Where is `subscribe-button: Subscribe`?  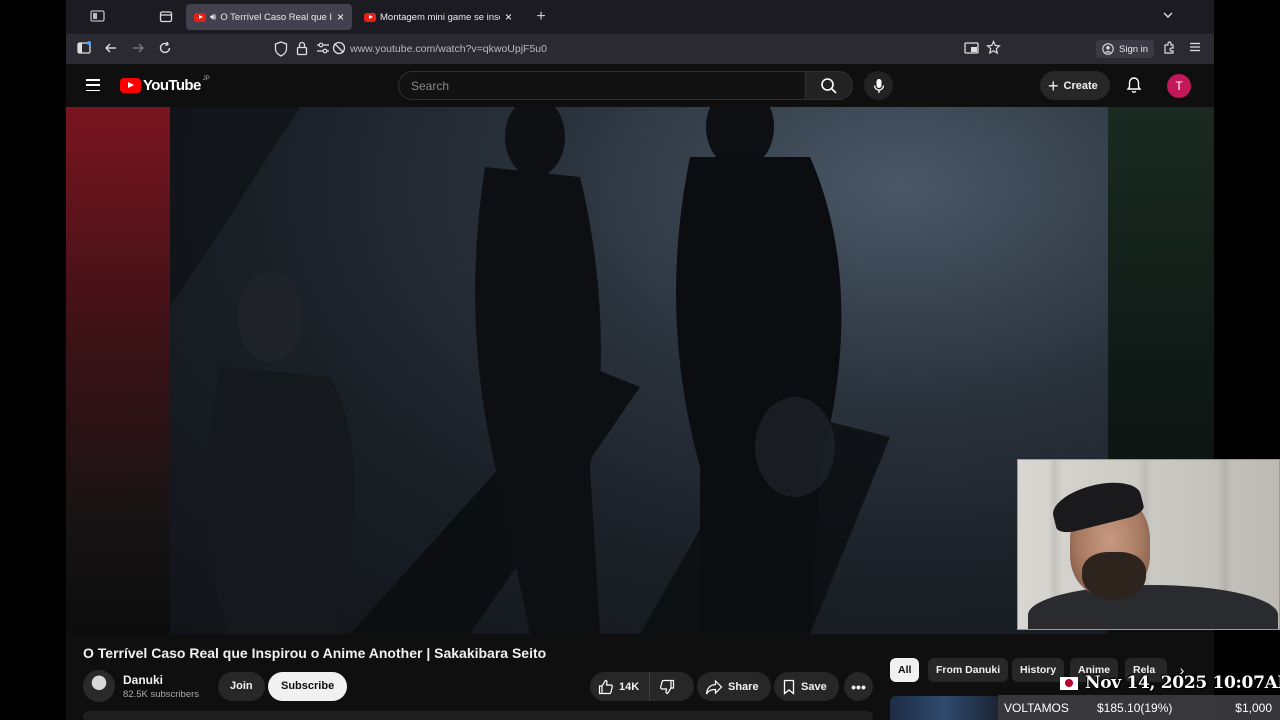
subscribe-button: Subscribe is located at coordinates (308, 686).